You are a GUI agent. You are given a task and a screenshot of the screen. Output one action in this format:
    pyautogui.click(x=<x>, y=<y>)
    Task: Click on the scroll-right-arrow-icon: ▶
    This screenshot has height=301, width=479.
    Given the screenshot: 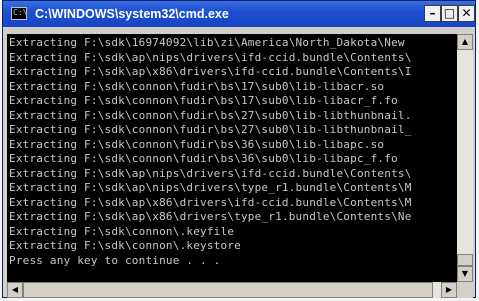 What is the action you would take?
    pyautogui.click(x=449, y=290)
    